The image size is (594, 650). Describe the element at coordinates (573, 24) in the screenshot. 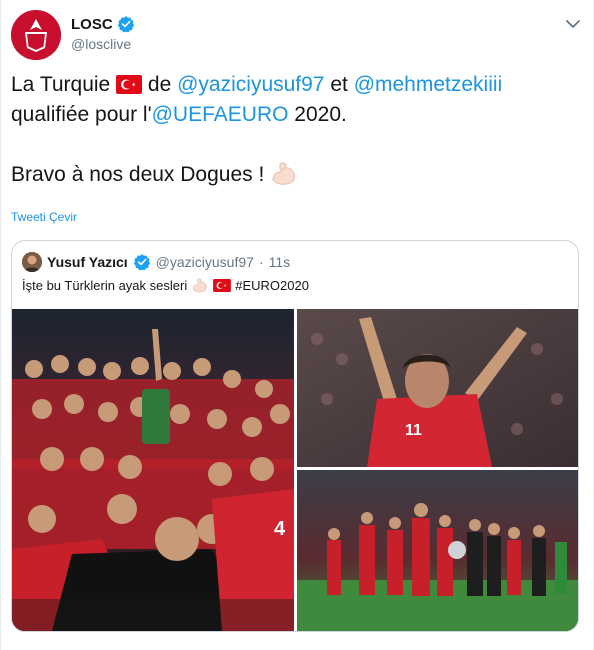

I see `chevron-down-icon` at that location.